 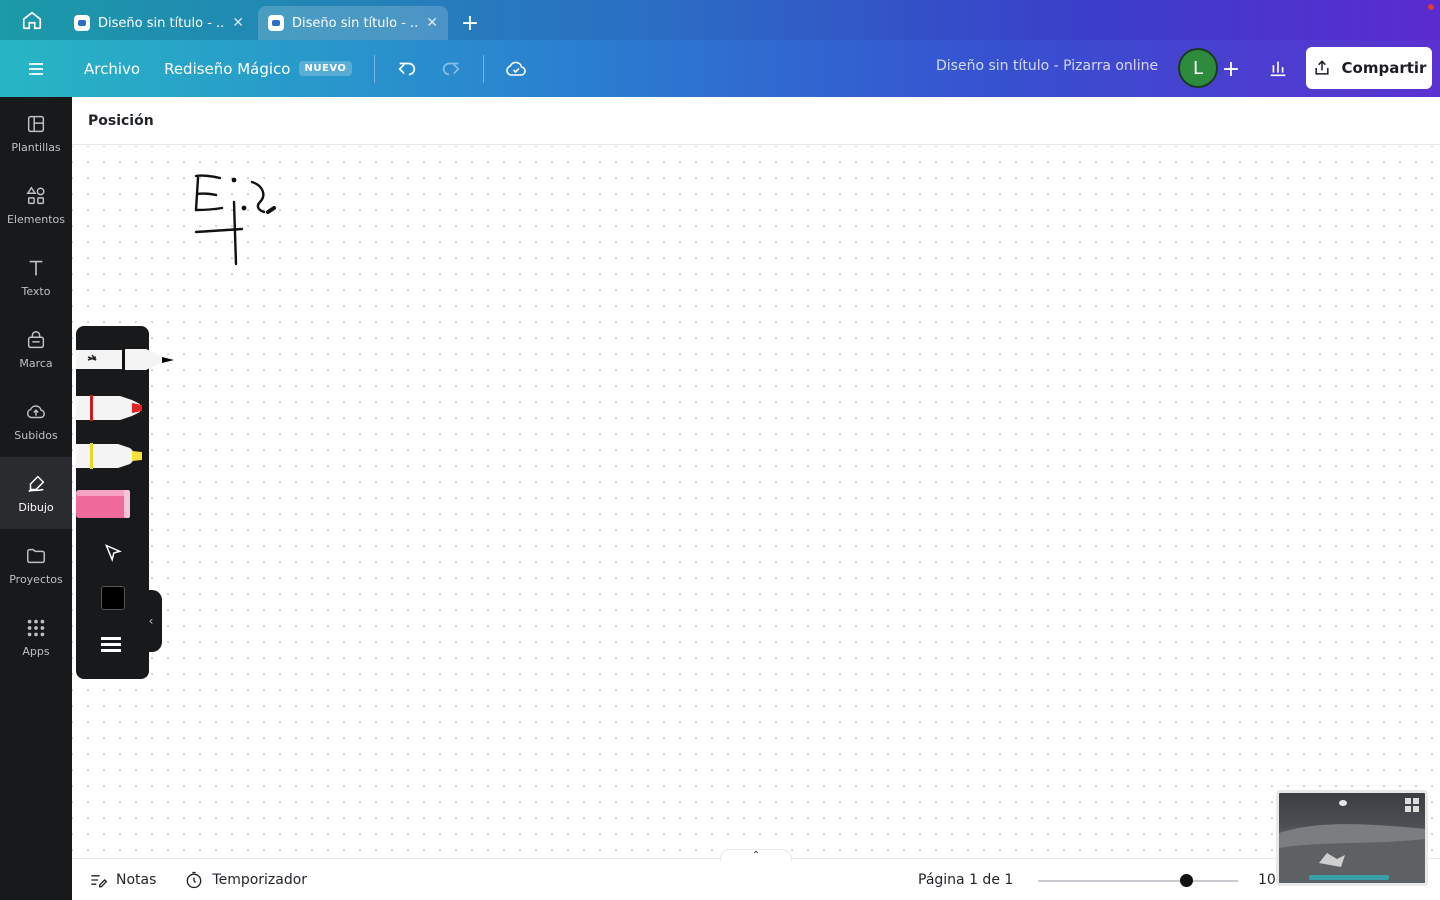 What do you see at coordinates (36, 493) in the screenshot?
I see `sidebar-item-dibujo: Dibujo` at bounding box center [36, 493].